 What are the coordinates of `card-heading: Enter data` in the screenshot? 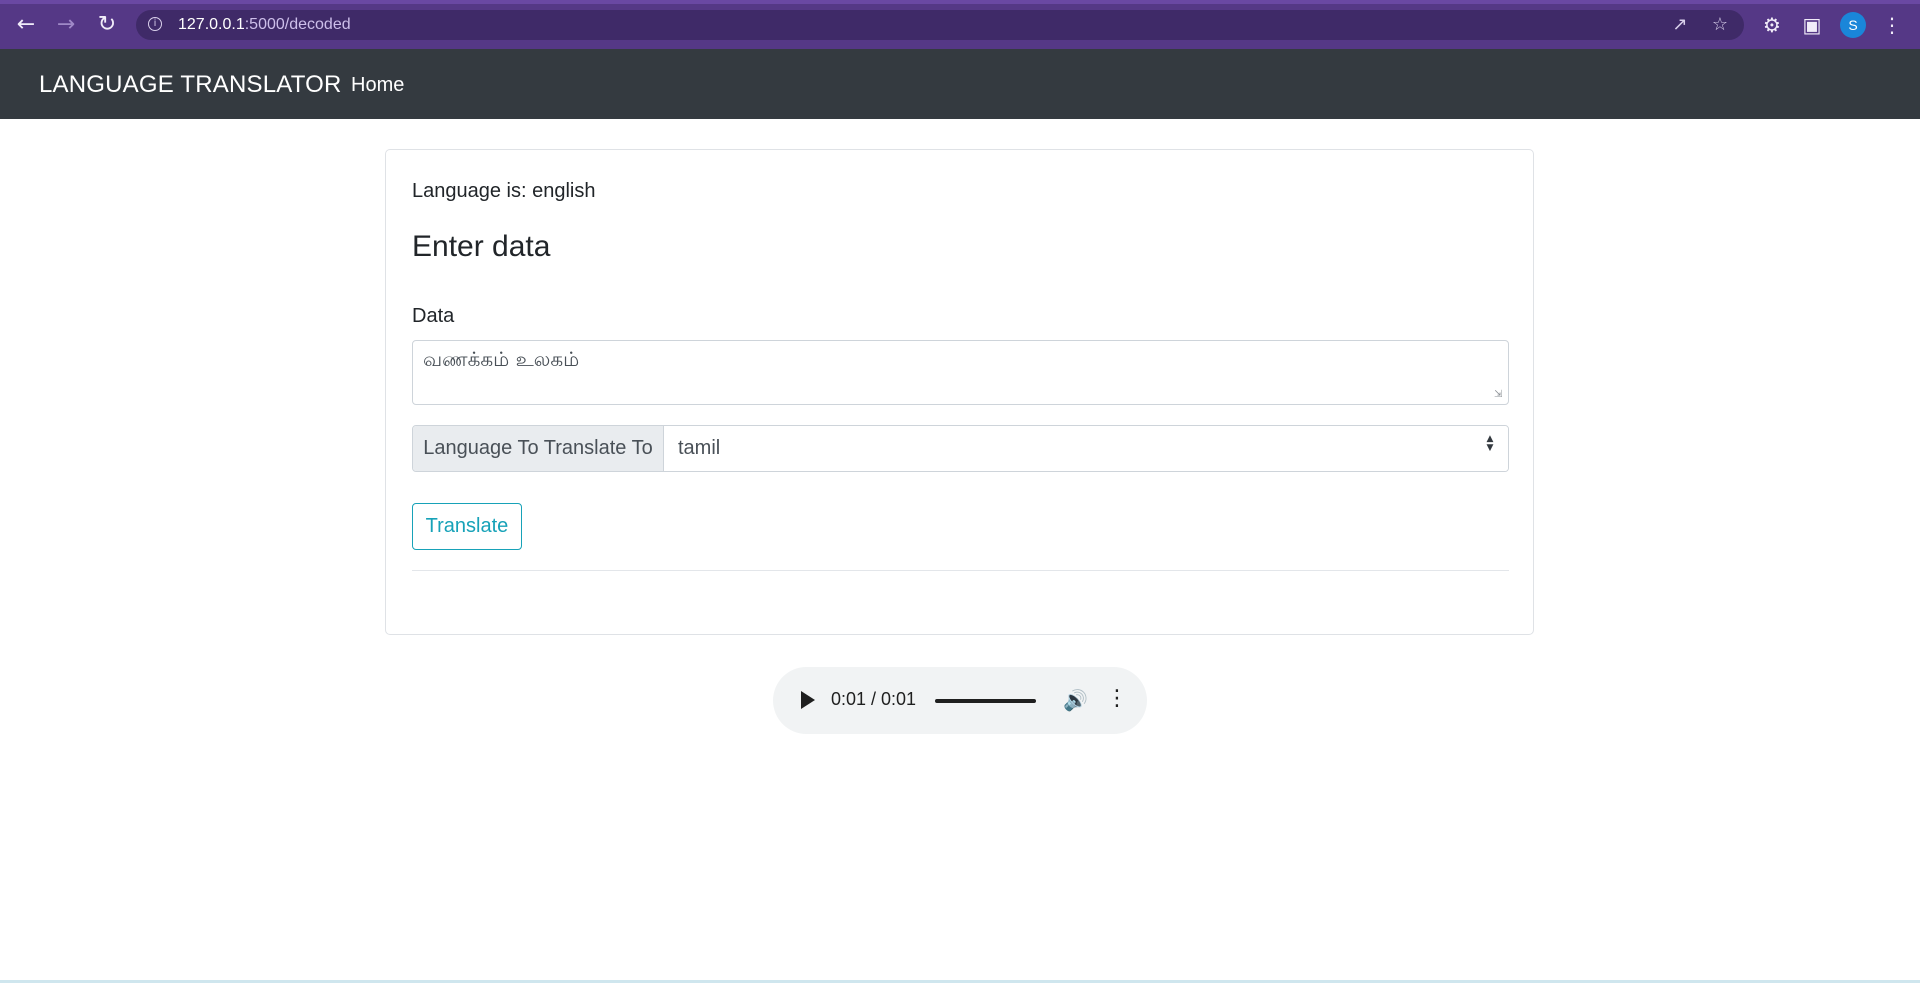 It's located at (481, 246).